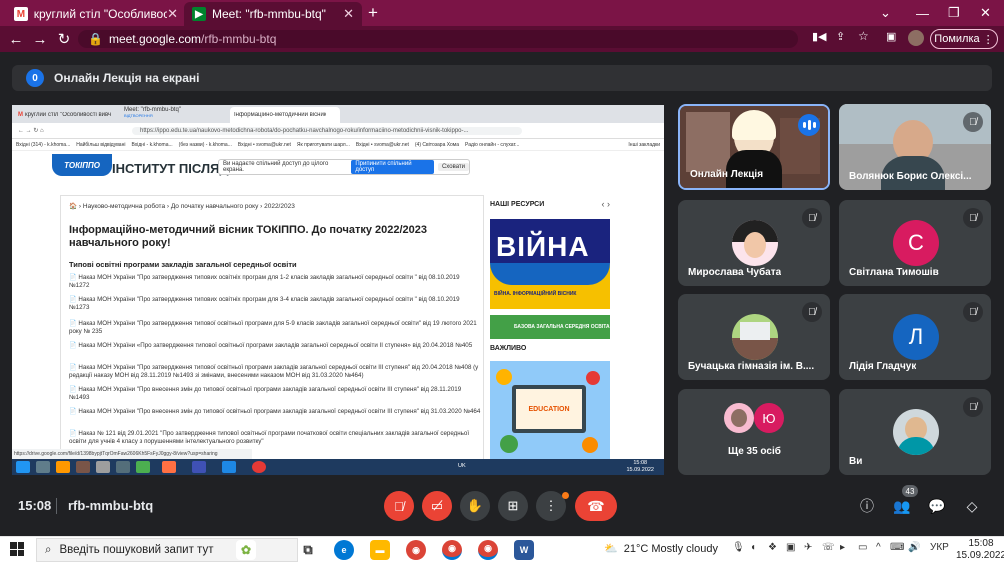 This screenshot has width=1004, height=564. What do you see at coordinates (840, 36) in the screenshot?
I see `share-icon: ⇪` at bounding box center [840, 36].